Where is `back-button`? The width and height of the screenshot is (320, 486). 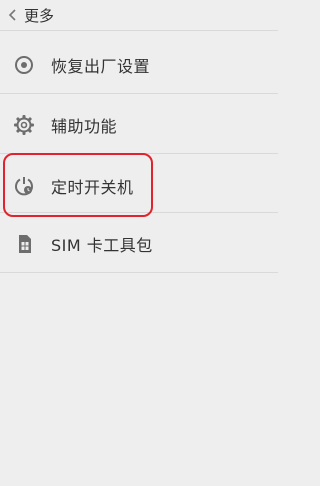
back-button is located at coordinates (13, 15).